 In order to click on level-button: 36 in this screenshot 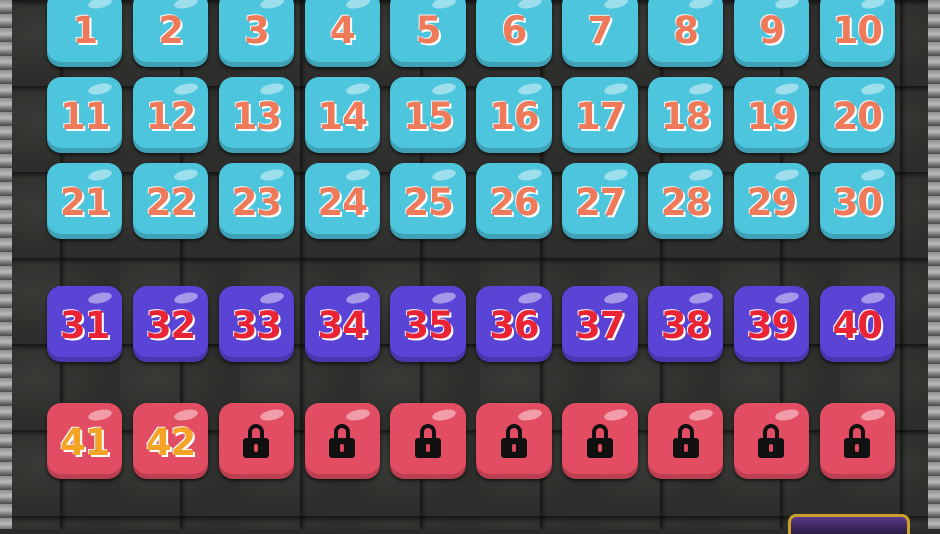, I will do `click(514, 324)`.